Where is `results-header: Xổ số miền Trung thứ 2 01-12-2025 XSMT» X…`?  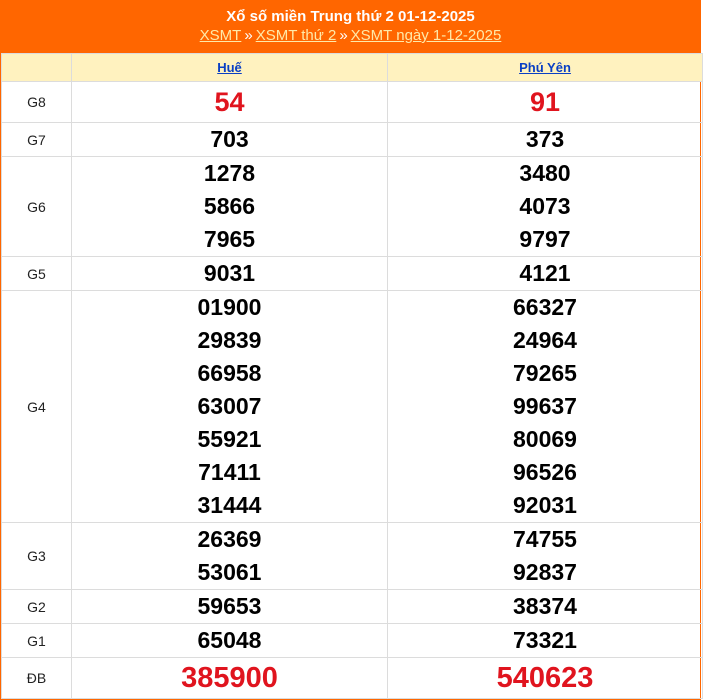
results-header: Xổ số miền Trung thứ 2 01-12-2025 XSMT» X… is located at coordinates (350, 26).